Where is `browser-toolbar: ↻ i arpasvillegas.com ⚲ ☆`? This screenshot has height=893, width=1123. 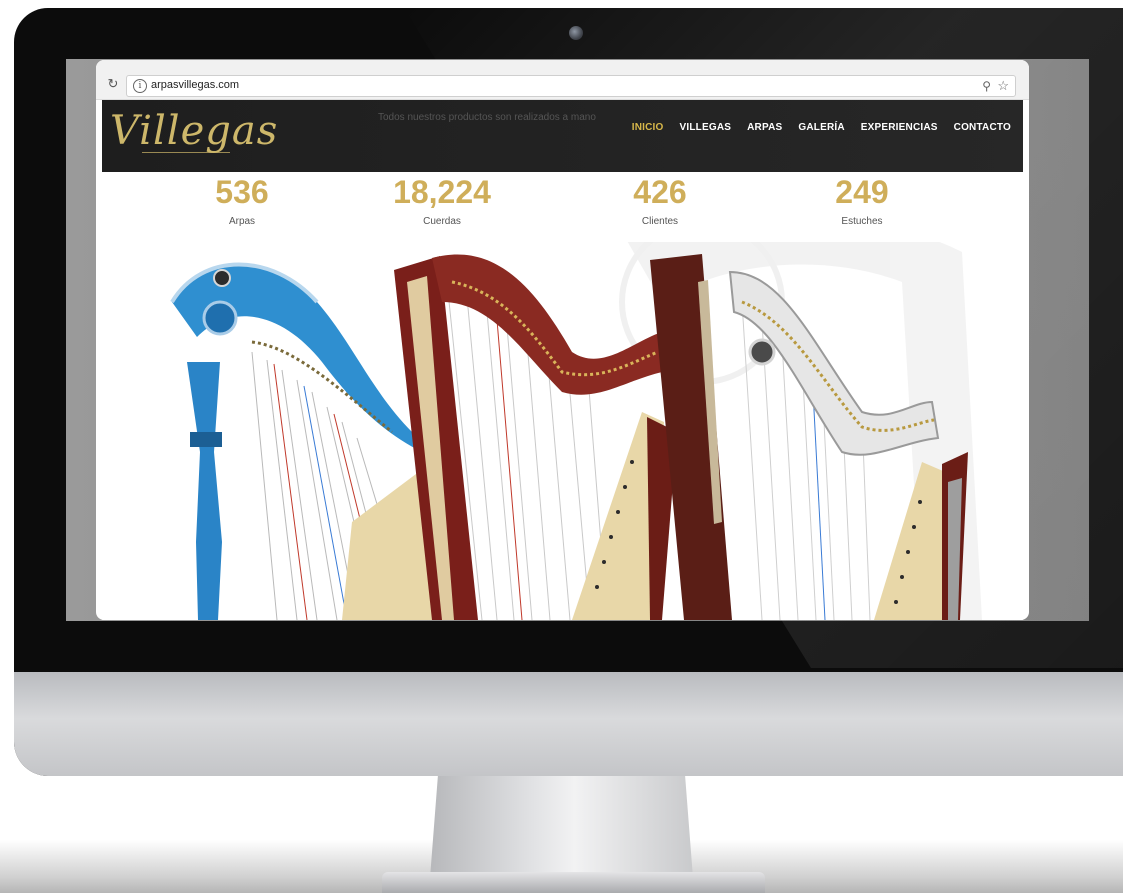
browser-toolbar: ↻ i arpasvillegas.com ⚲ ☆ is located at coordinates (562, 80).